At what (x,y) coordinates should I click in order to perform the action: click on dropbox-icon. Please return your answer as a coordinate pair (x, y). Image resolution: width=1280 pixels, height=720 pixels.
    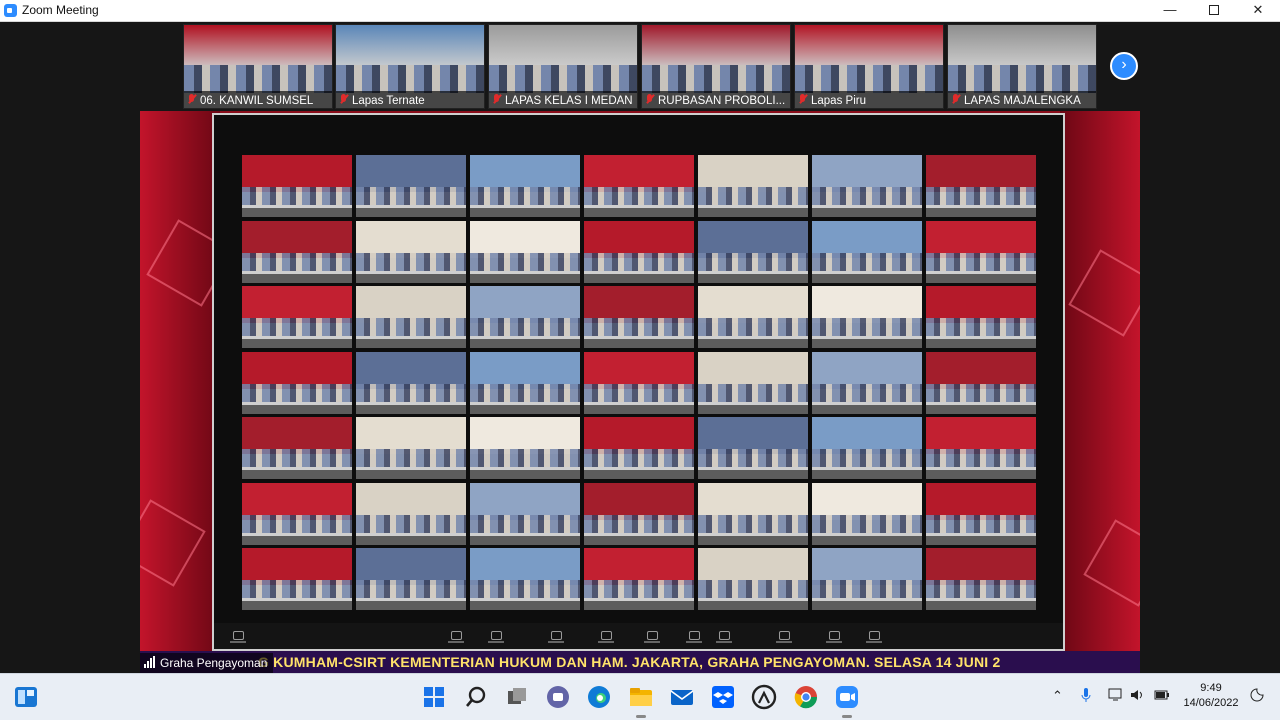
    Looking at the image, I should click on (723, 697).